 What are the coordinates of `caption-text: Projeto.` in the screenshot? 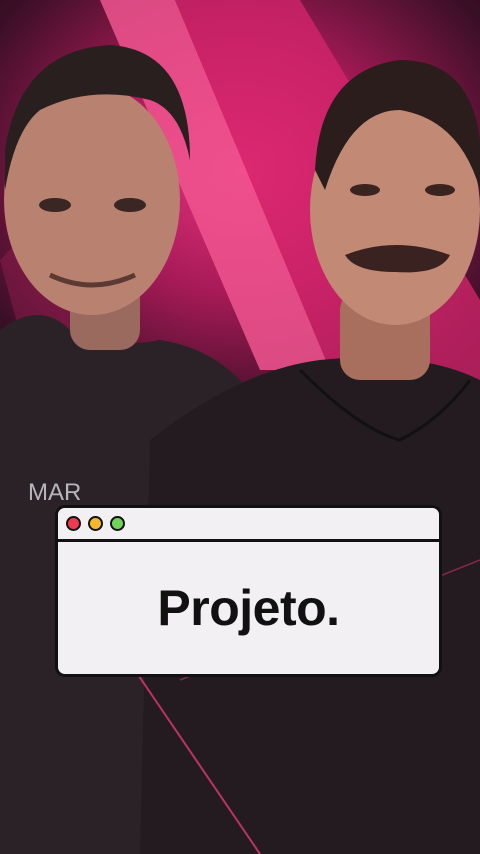 It's located at (248, 608).